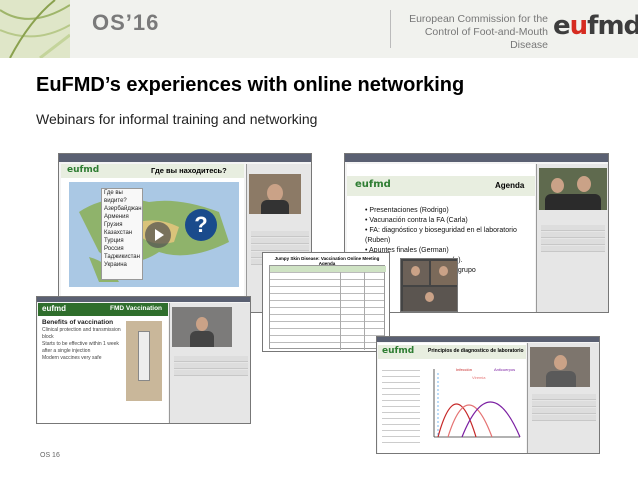  I want to click on menu-item: Где вы видите?, so click(122, 197).